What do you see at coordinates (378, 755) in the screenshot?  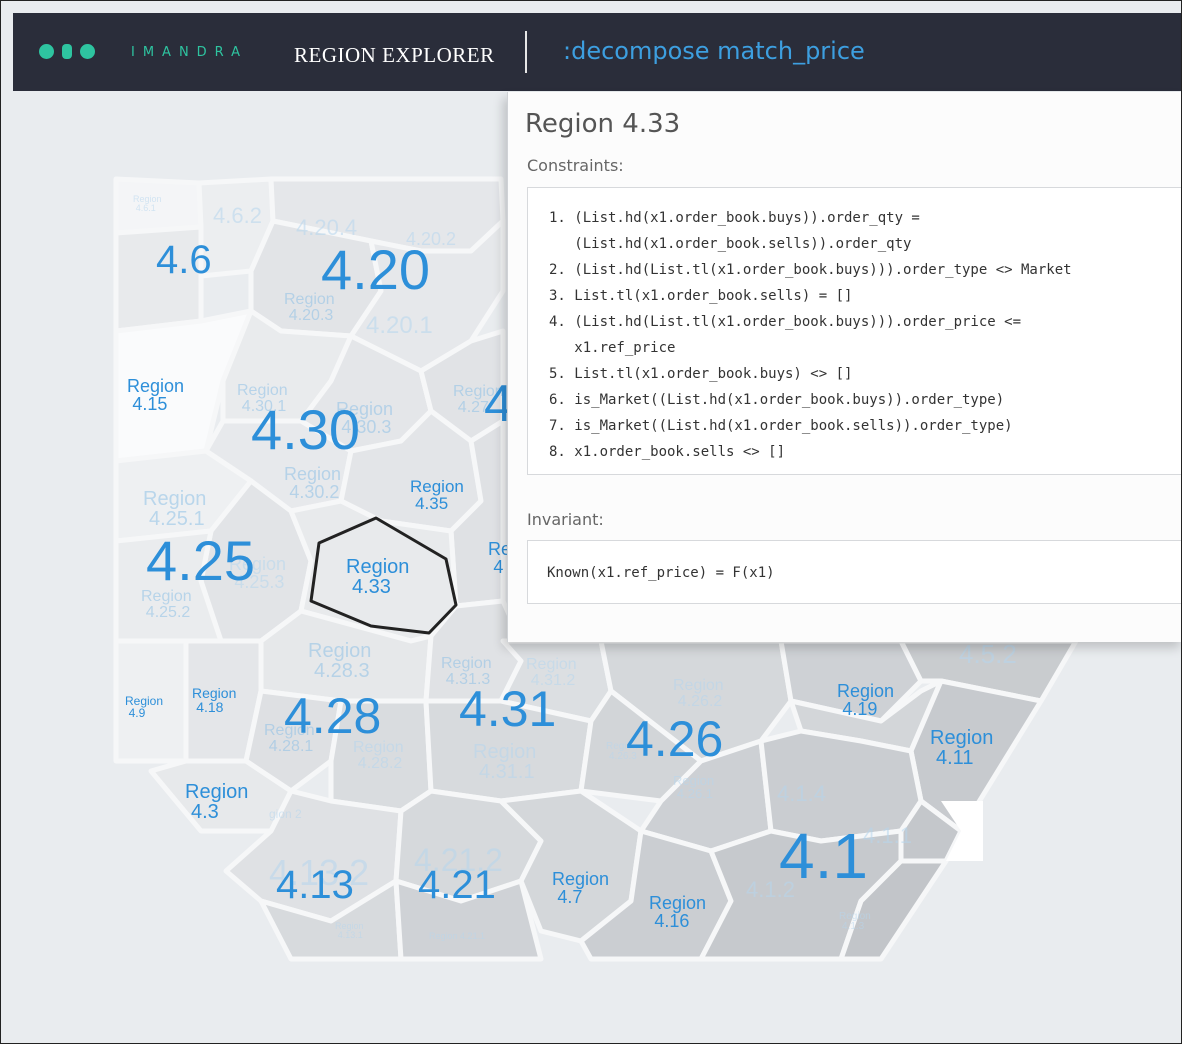 I see `region-label: Region 4.28.2` at bounding box center [378, 755].